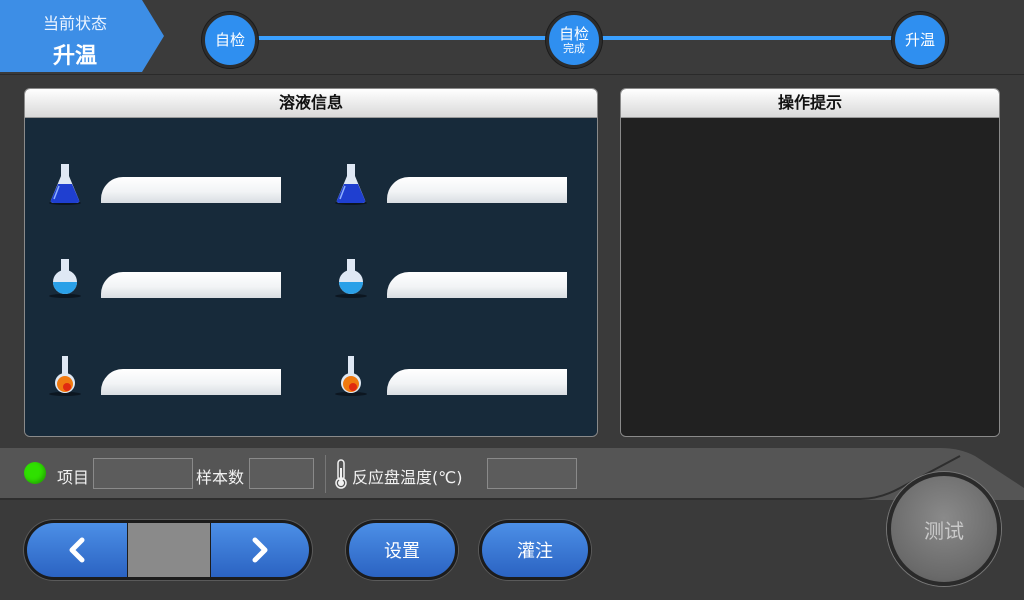 The height and width of the screenshot is (600, 1024). I want to click on current-status-box: 当前状态 升温, so click(82, 36).